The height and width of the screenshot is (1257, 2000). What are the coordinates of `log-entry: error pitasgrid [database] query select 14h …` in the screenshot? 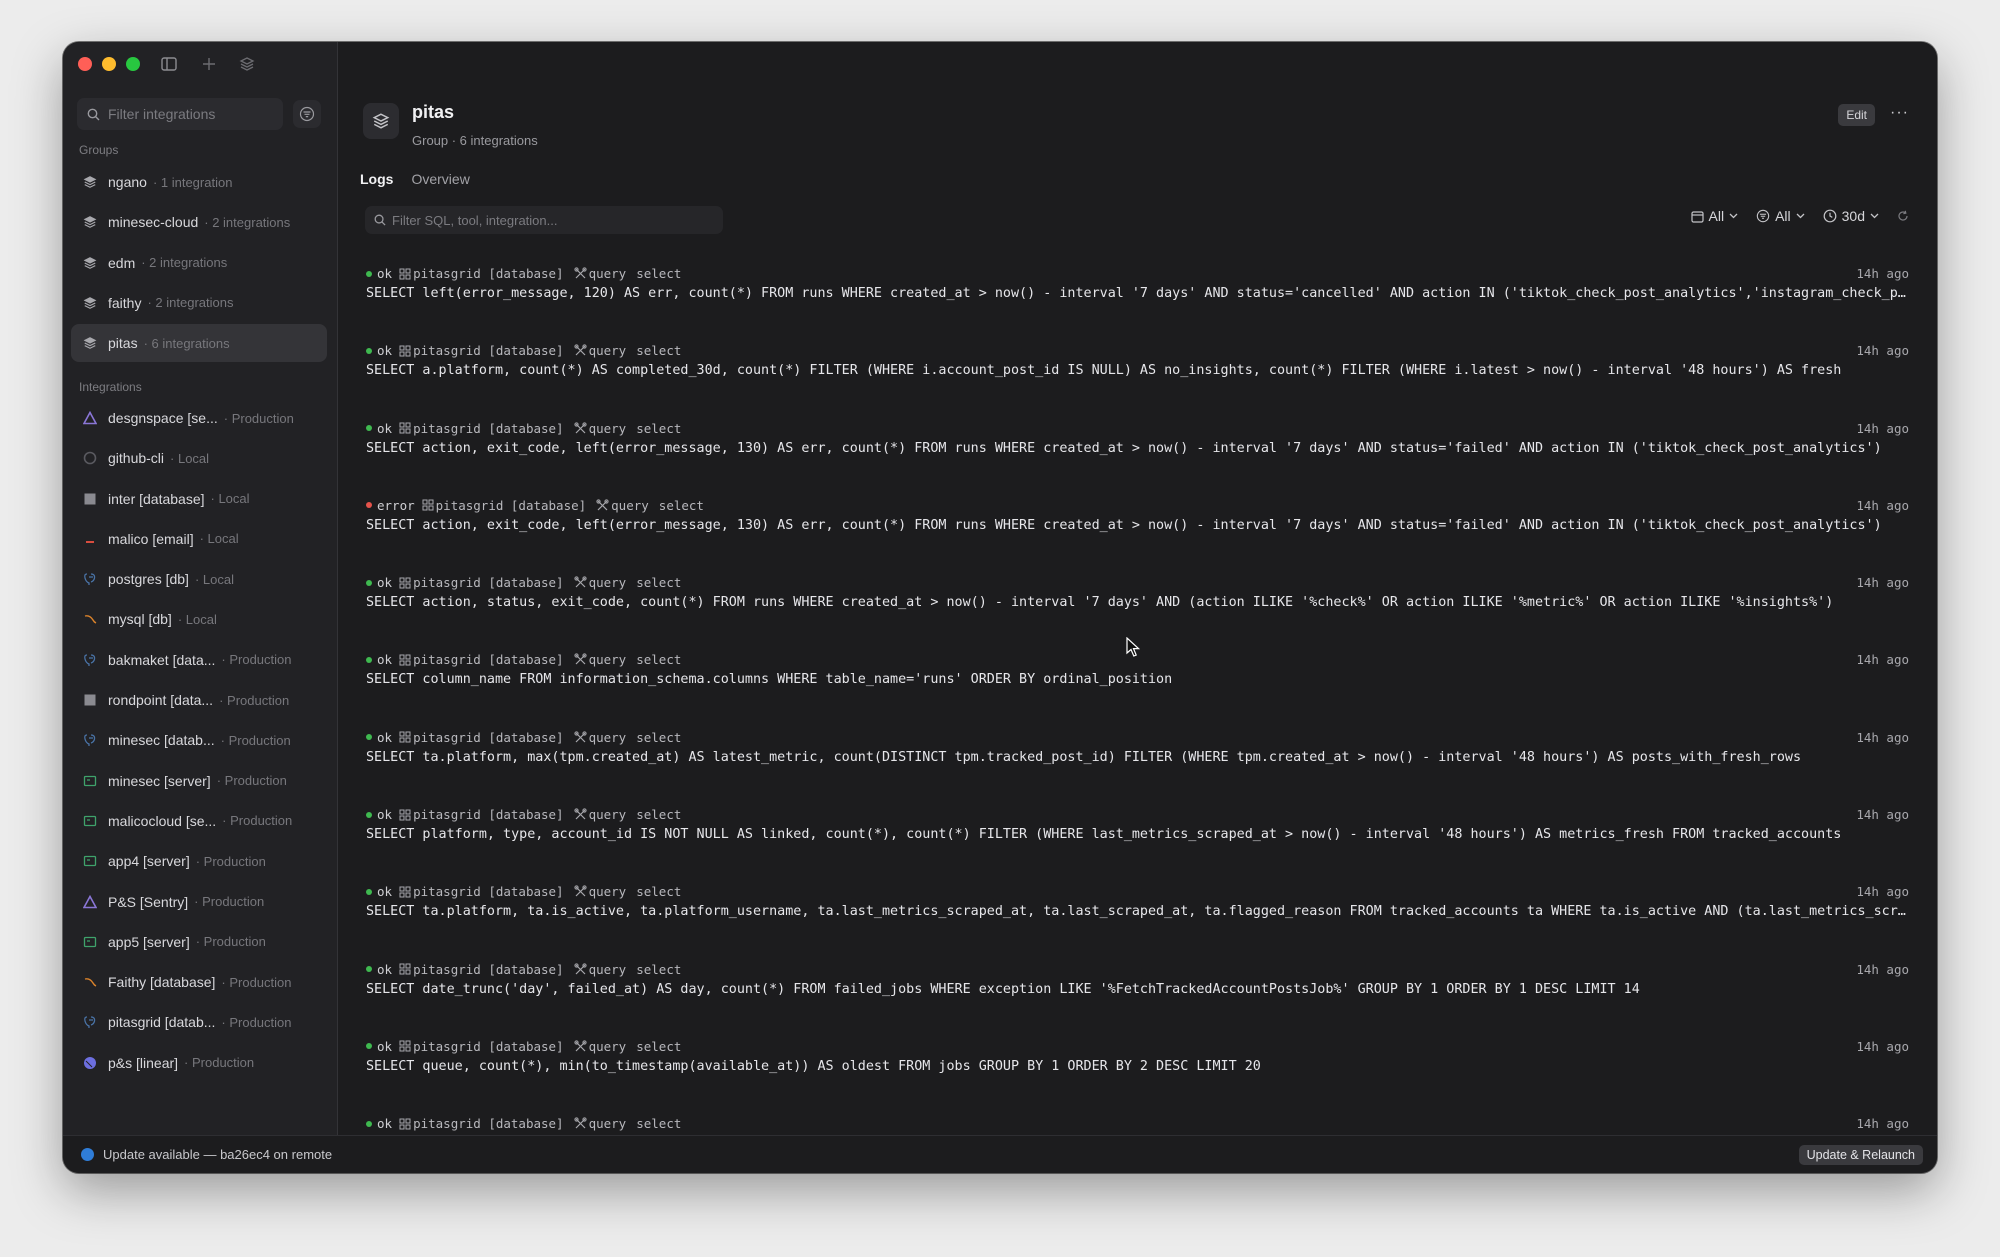 It's located at (1137, 524).